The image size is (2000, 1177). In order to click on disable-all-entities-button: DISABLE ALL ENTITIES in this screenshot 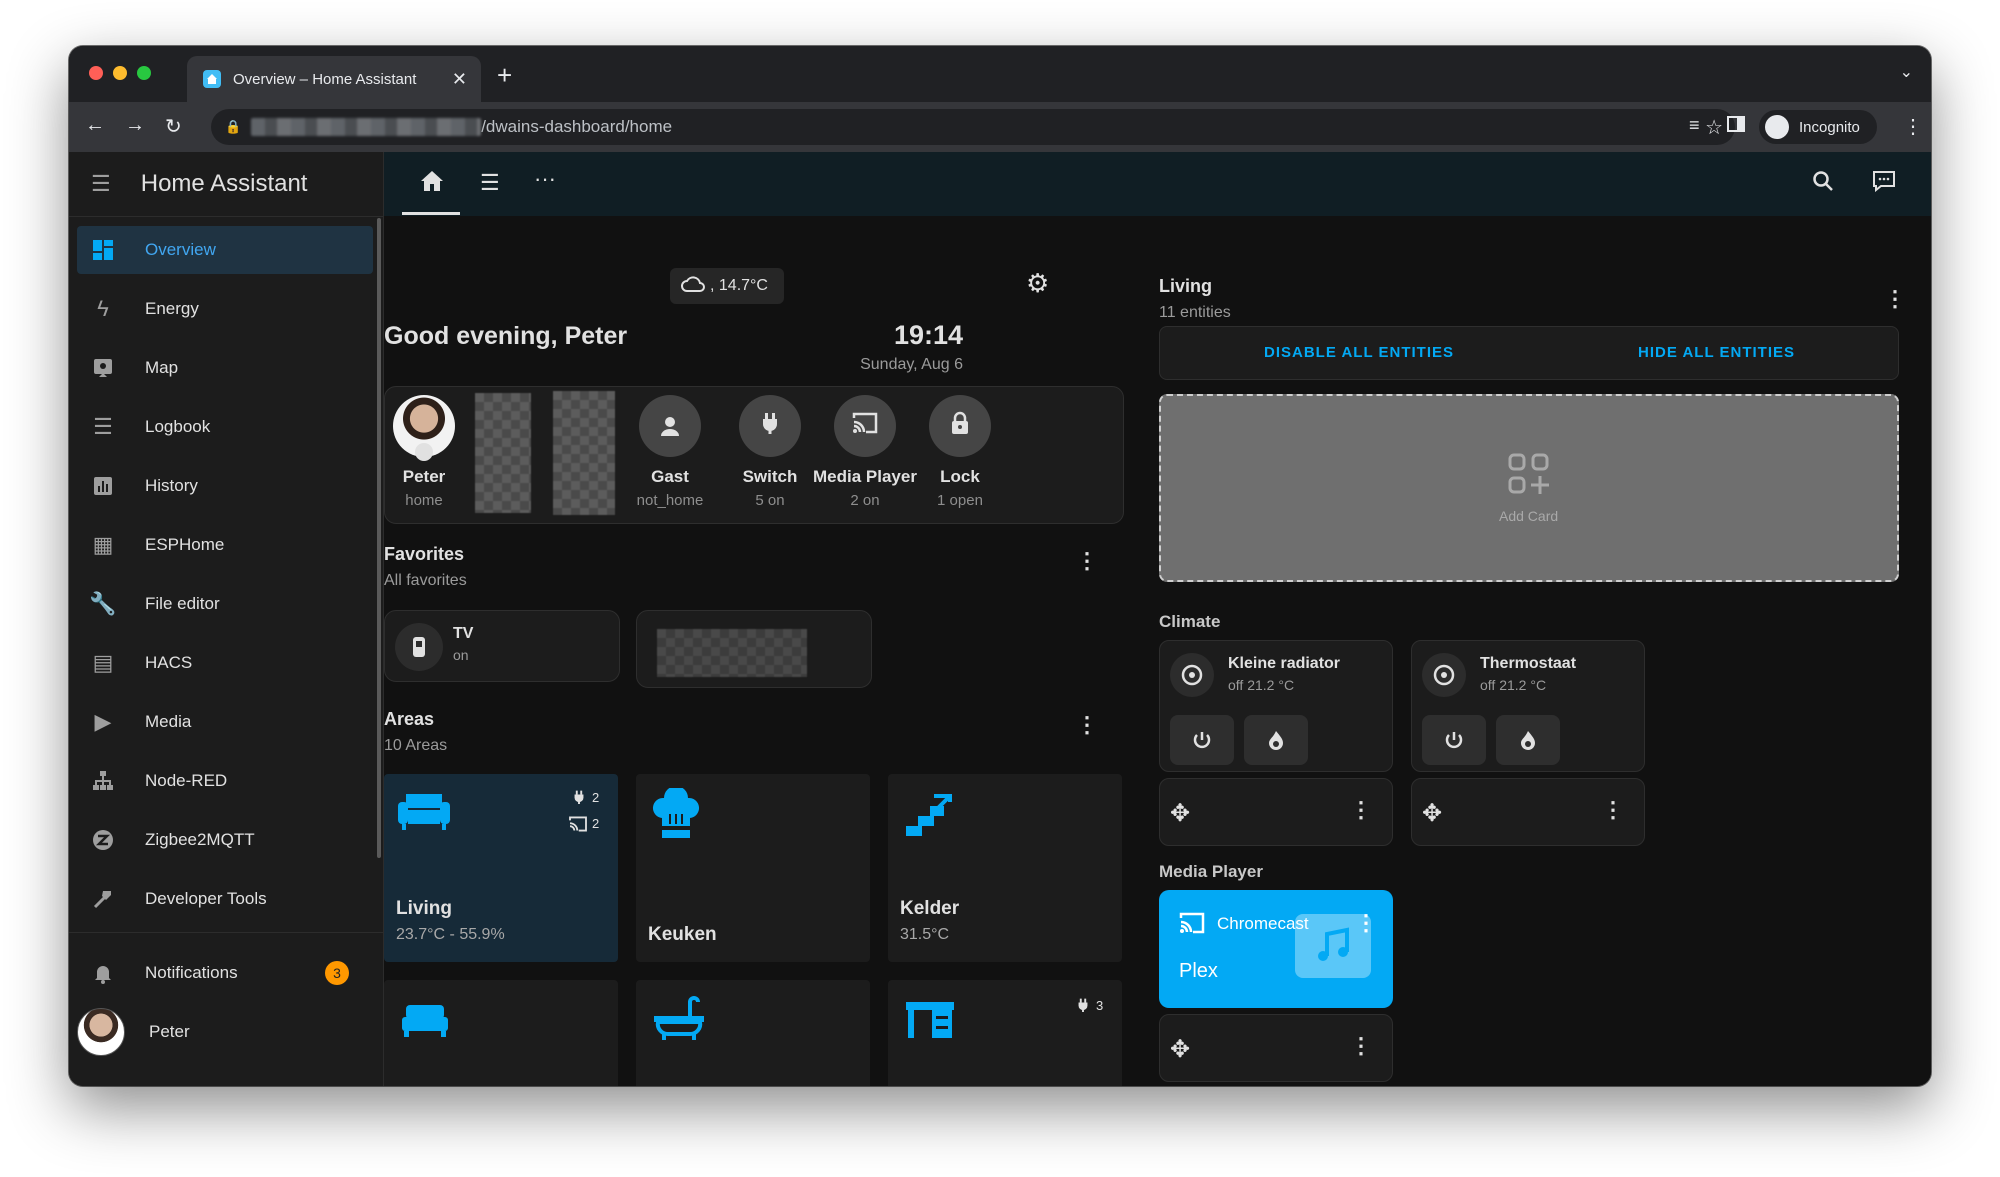, I will do `click(1359, 352)`.